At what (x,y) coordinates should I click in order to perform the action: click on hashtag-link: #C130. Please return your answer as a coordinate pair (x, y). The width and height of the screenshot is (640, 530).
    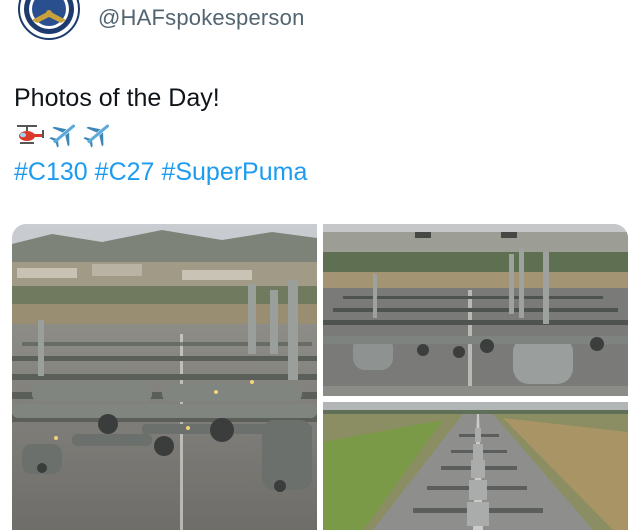
    Looking at the image, I should click on (51, 172).